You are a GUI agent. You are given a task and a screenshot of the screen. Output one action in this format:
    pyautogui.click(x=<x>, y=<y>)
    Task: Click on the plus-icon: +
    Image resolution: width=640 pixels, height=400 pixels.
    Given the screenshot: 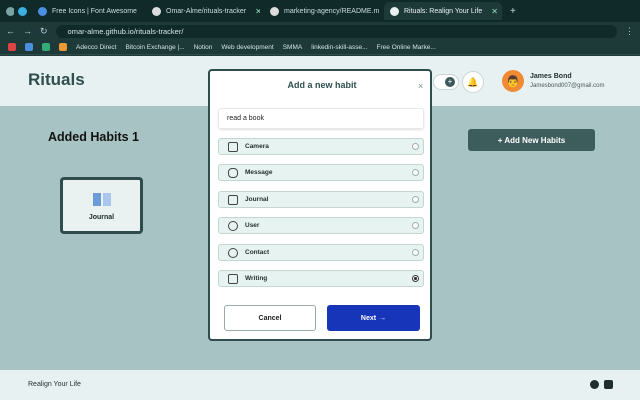 What is the action you would take?
    pyautogui.click(x=450, y=82)
    